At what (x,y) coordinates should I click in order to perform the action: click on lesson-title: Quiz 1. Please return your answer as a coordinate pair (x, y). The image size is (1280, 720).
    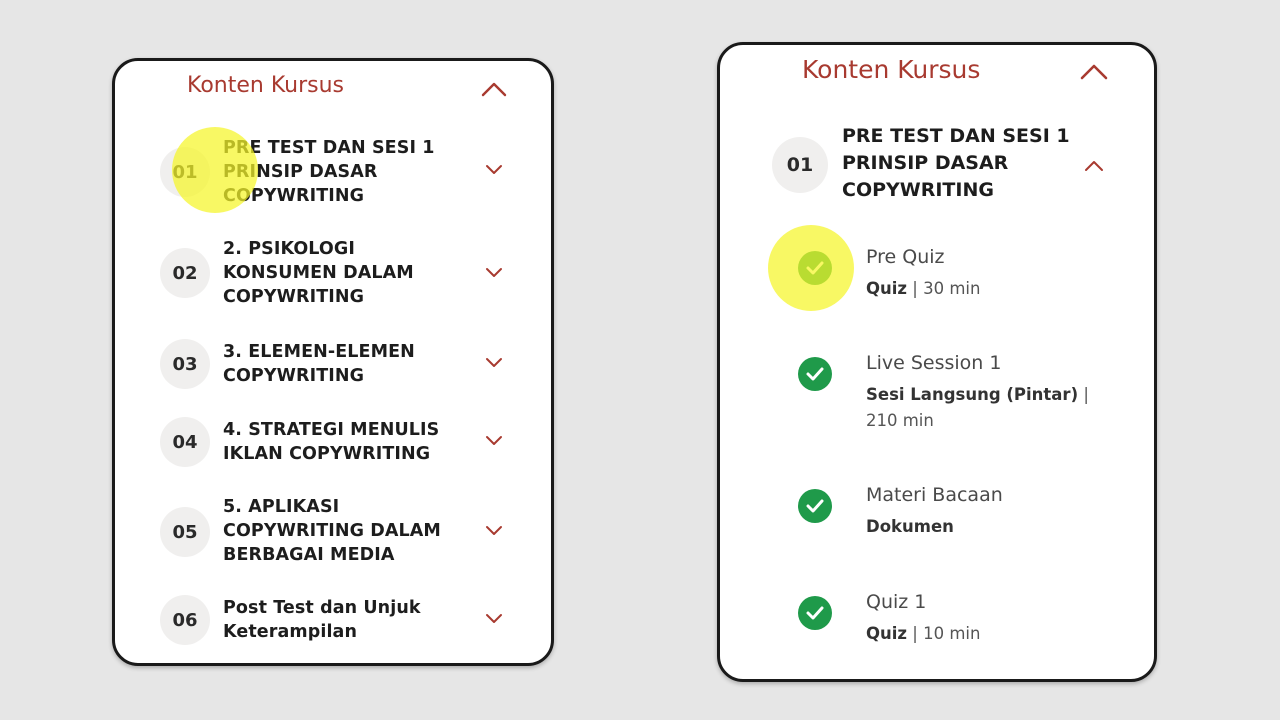
    Looking at the image, I should click on (896, 602).